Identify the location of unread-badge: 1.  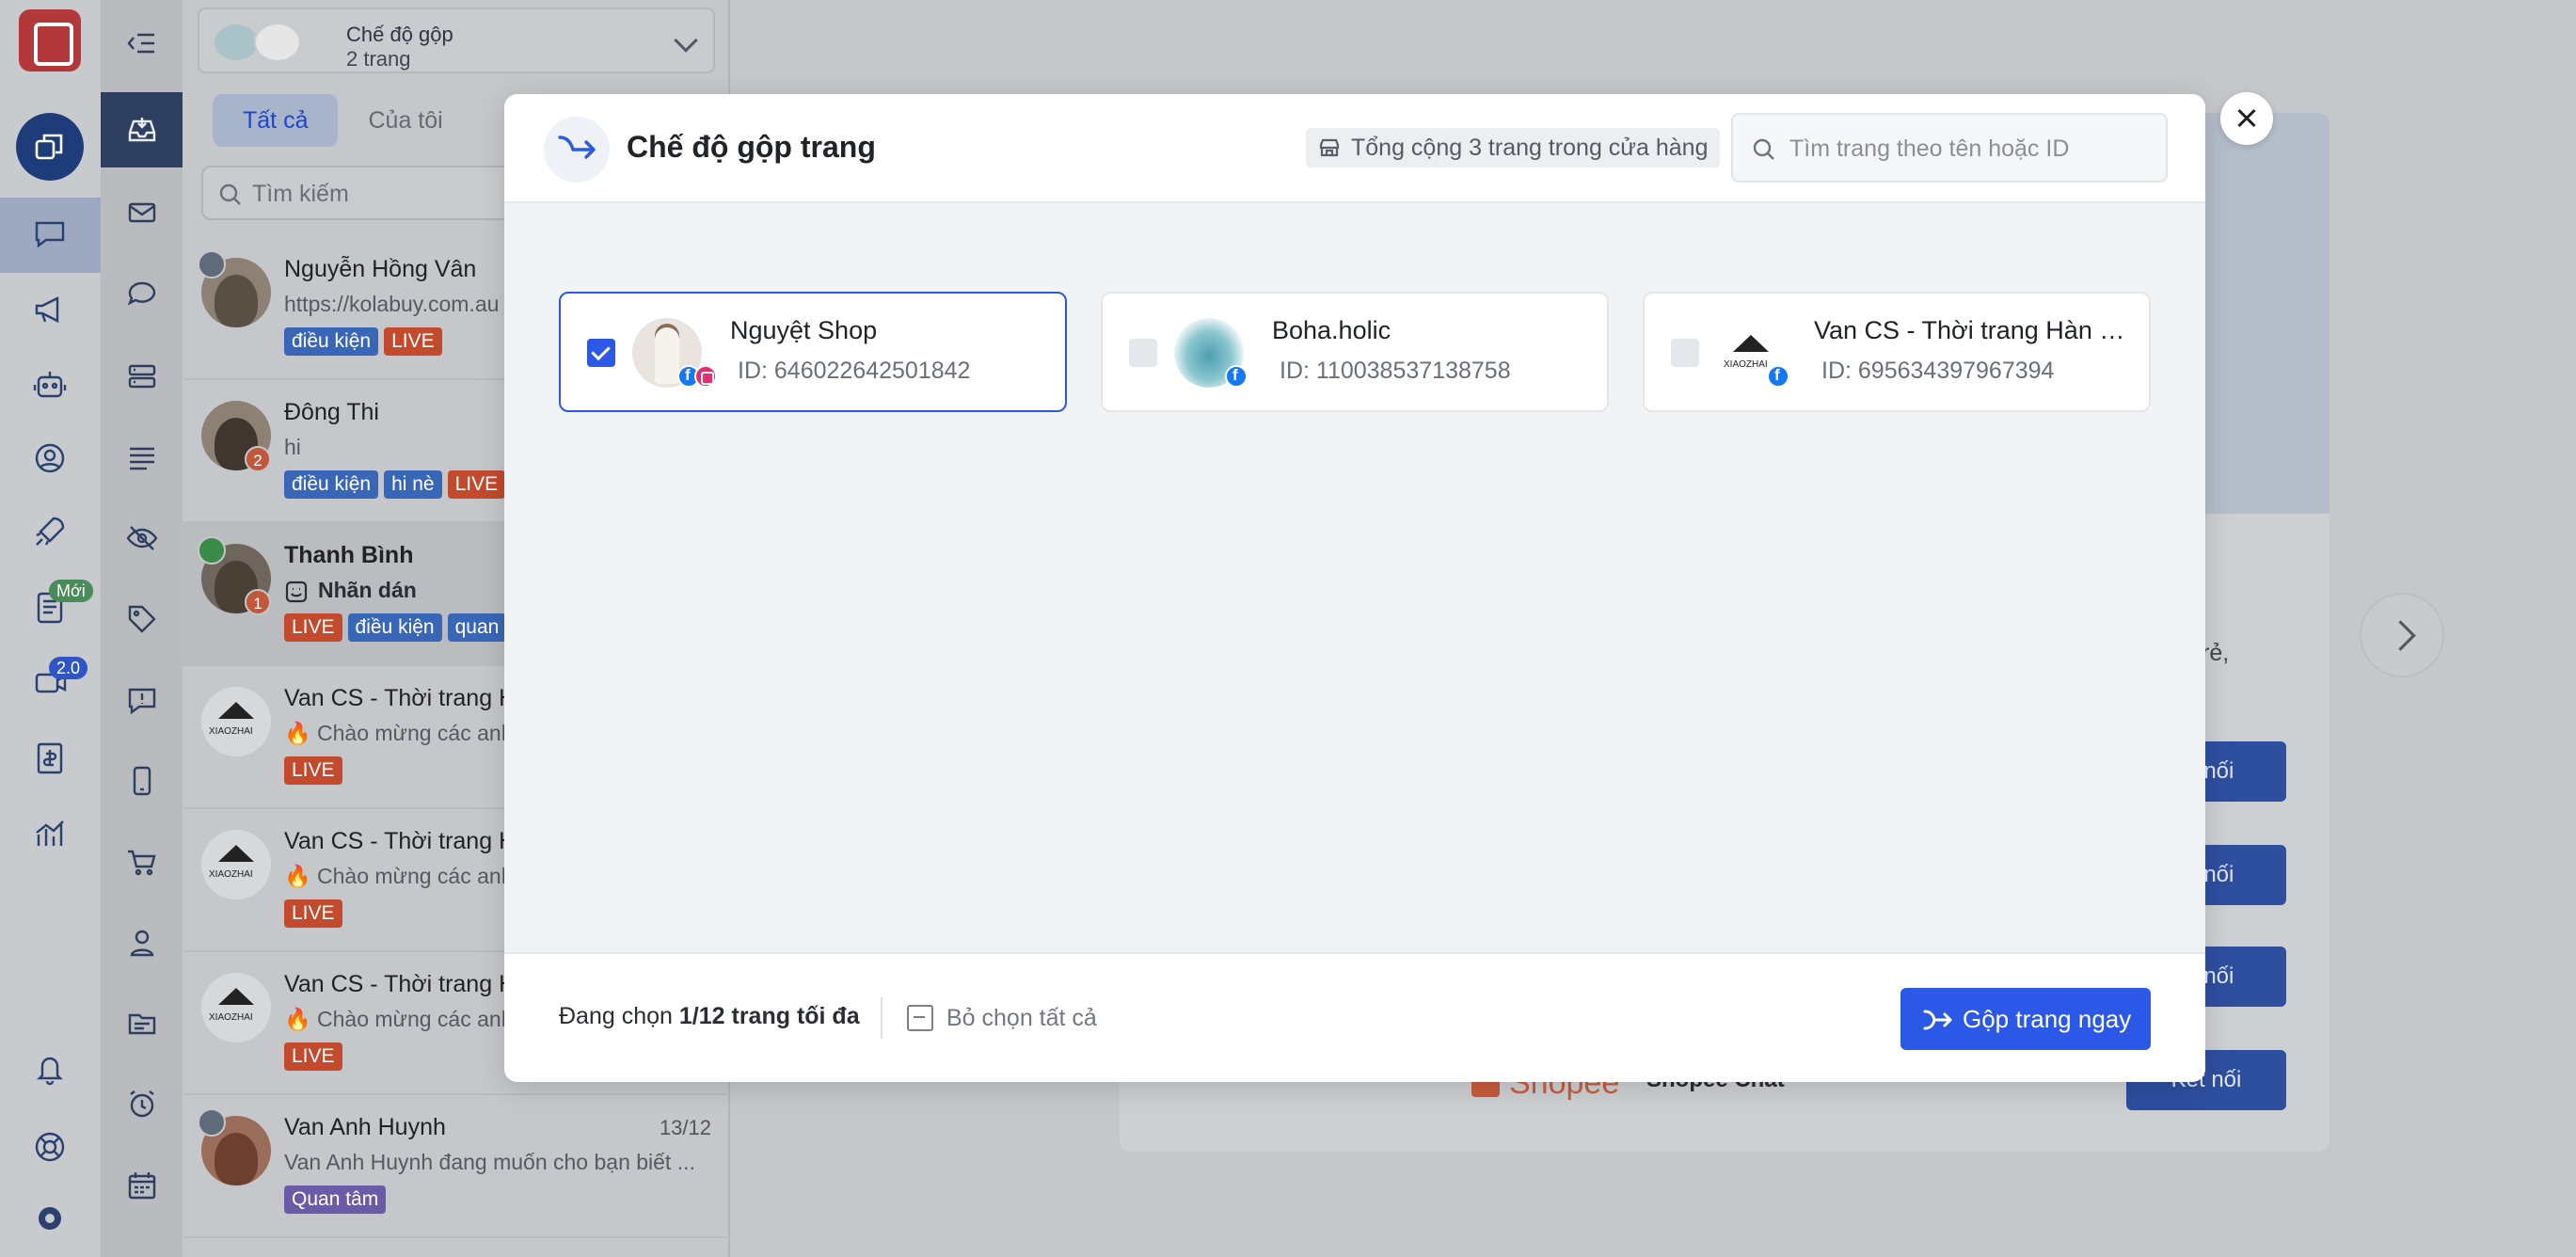
(258, 602).